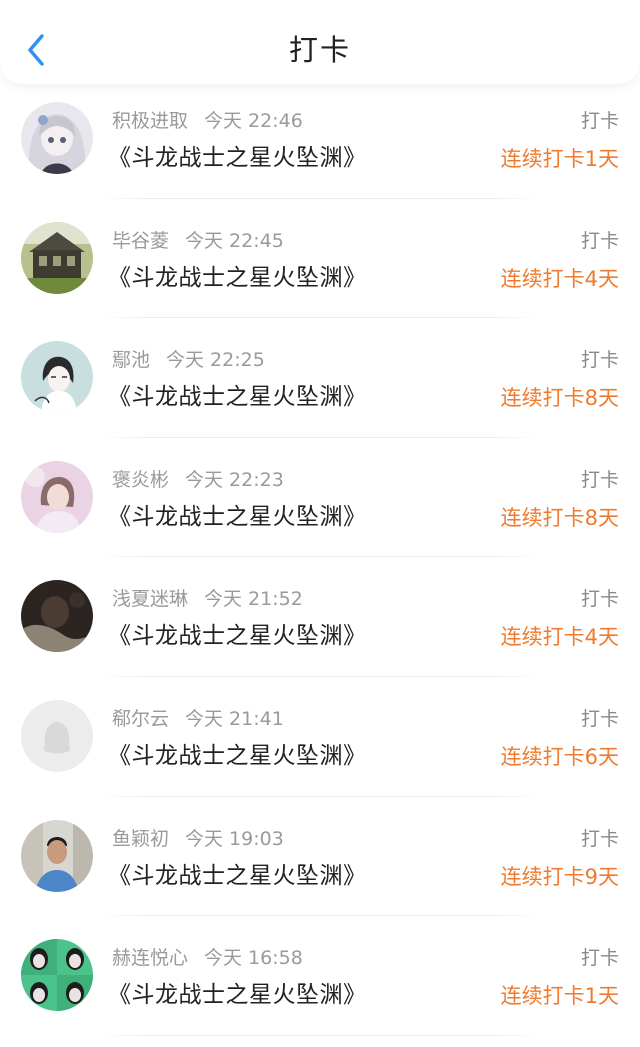  What do you see at coordinates (140, 839) in the screenshot?
I see `user-name: 鱼颖初` at bounding box center [140, 839].